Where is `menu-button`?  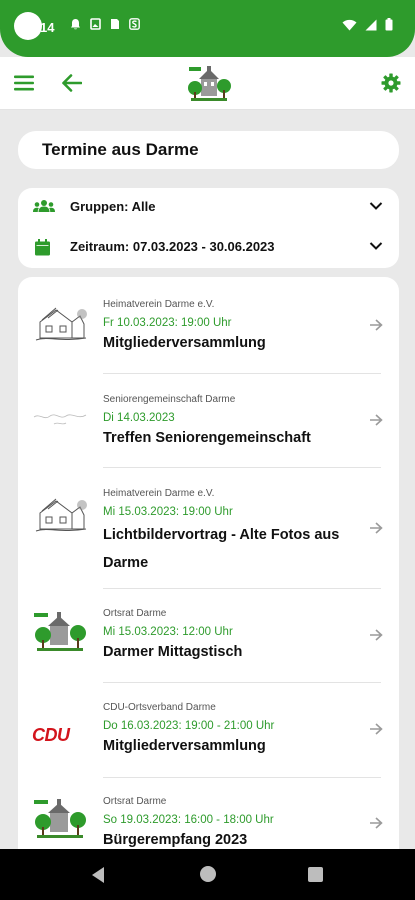
menu-button is located at coordinates (24, 83).